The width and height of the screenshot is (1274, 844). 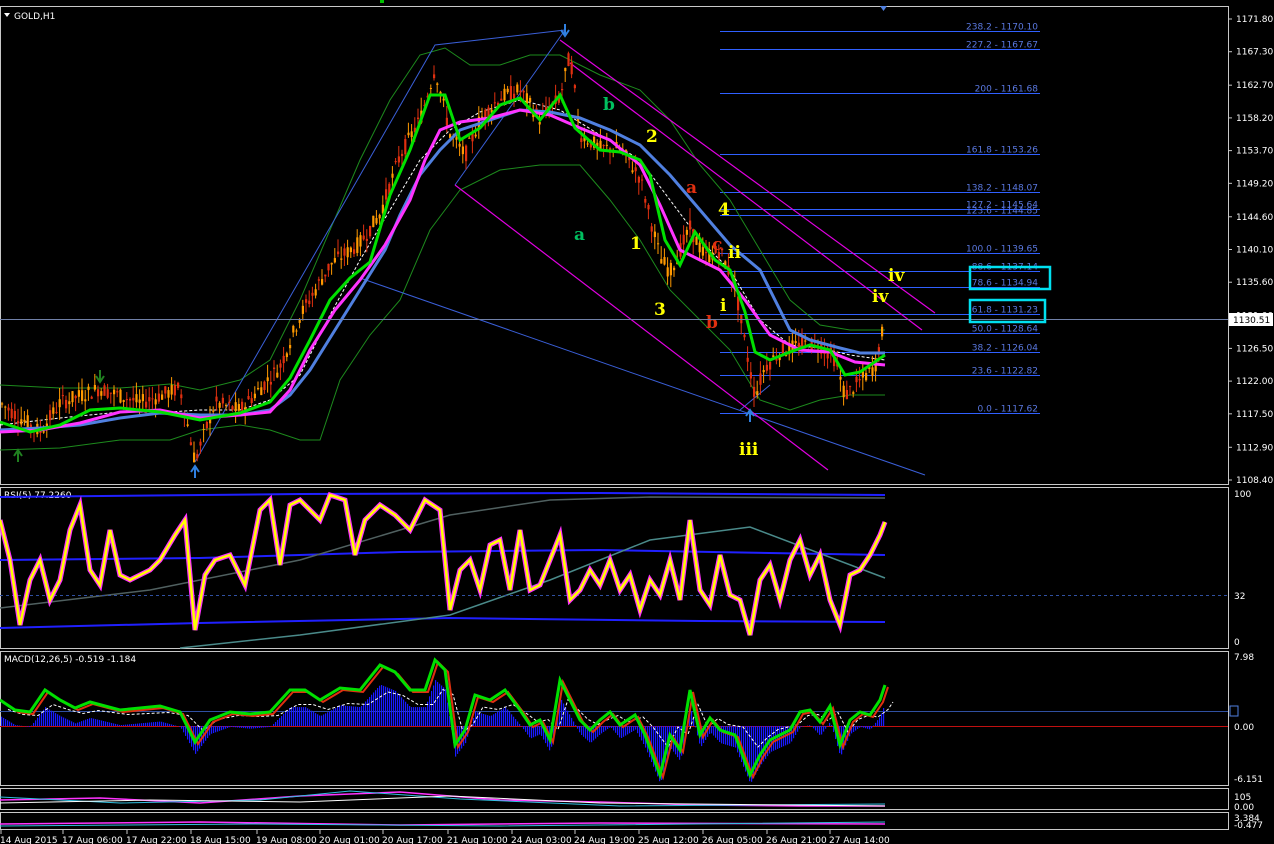 What do you see at coordinates (349, 840) in the screenshot?
I see `time-tick-label: 20 Aug 01:00` at bounding box center [349, 840].